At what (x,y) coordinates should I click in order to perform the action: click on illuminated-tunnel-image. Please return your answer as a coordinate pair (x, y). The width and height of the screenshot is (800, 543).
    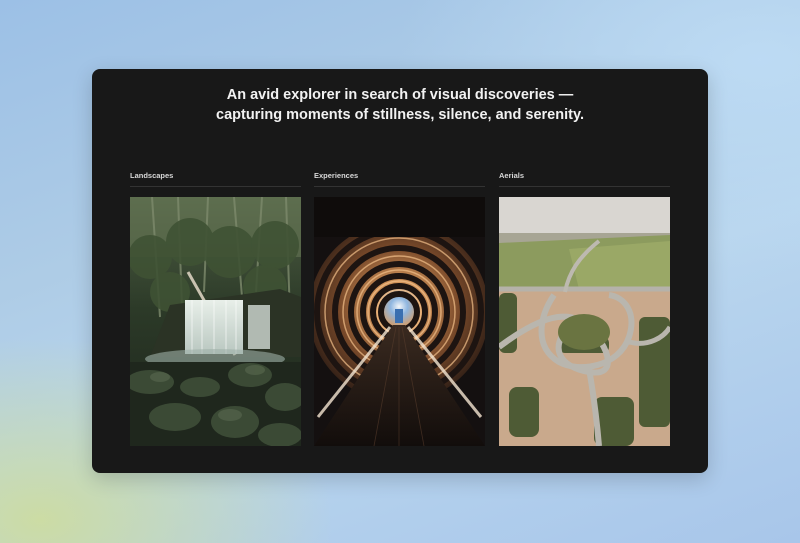
    Looking at the image, I should click on (399, 321).